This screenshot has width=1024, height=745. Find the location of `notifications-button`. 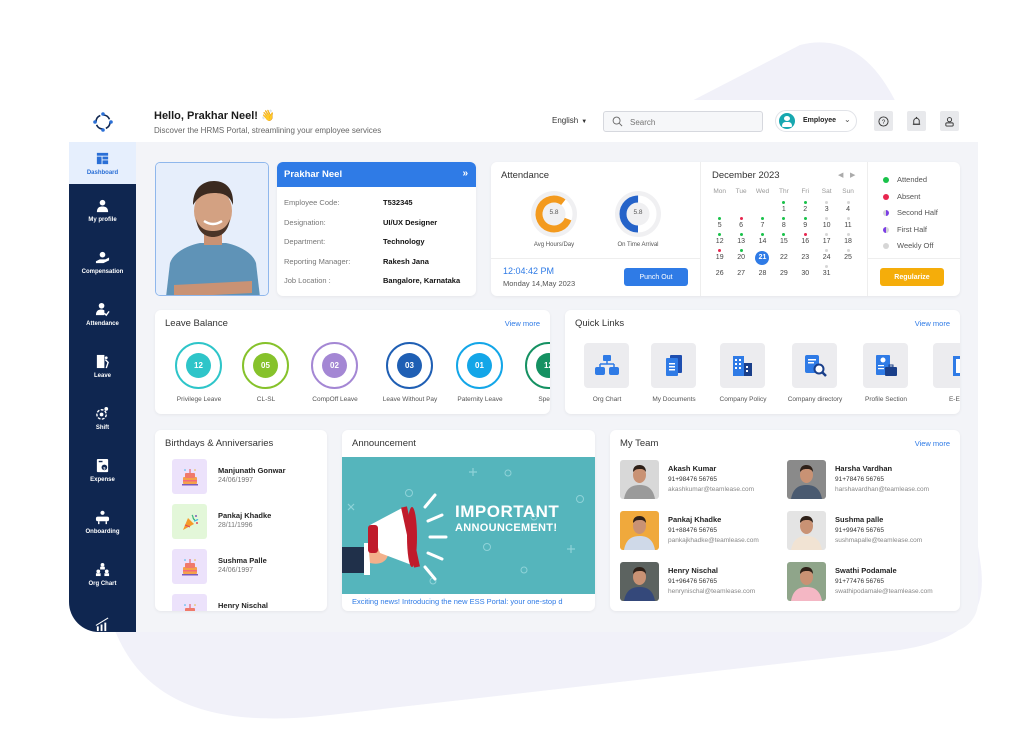

notifications-button is located at coordinates (916, 121).